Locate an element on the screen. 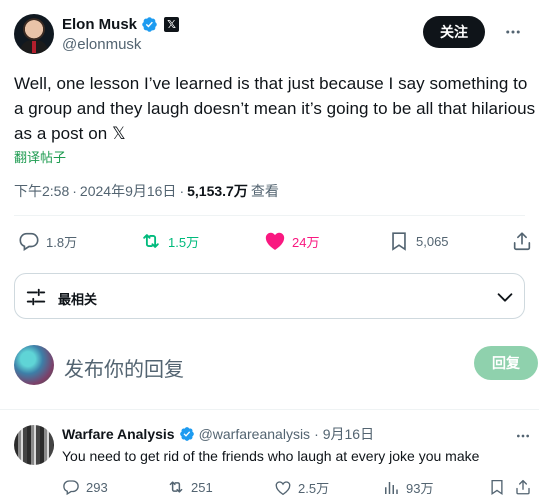  reply-input: 发布你的回复 is located at coordinates (124, 367).